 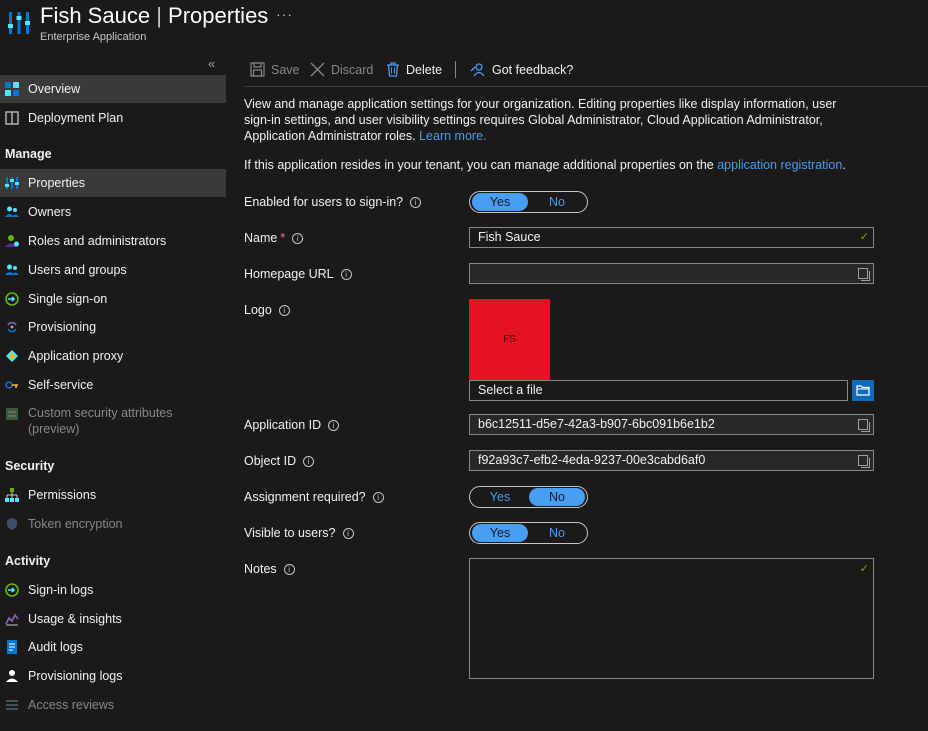 What do you see at coordinates (258, 310) in the screenshot?
I see `logo-label-text: Logo` at bounding box center [258, 310].